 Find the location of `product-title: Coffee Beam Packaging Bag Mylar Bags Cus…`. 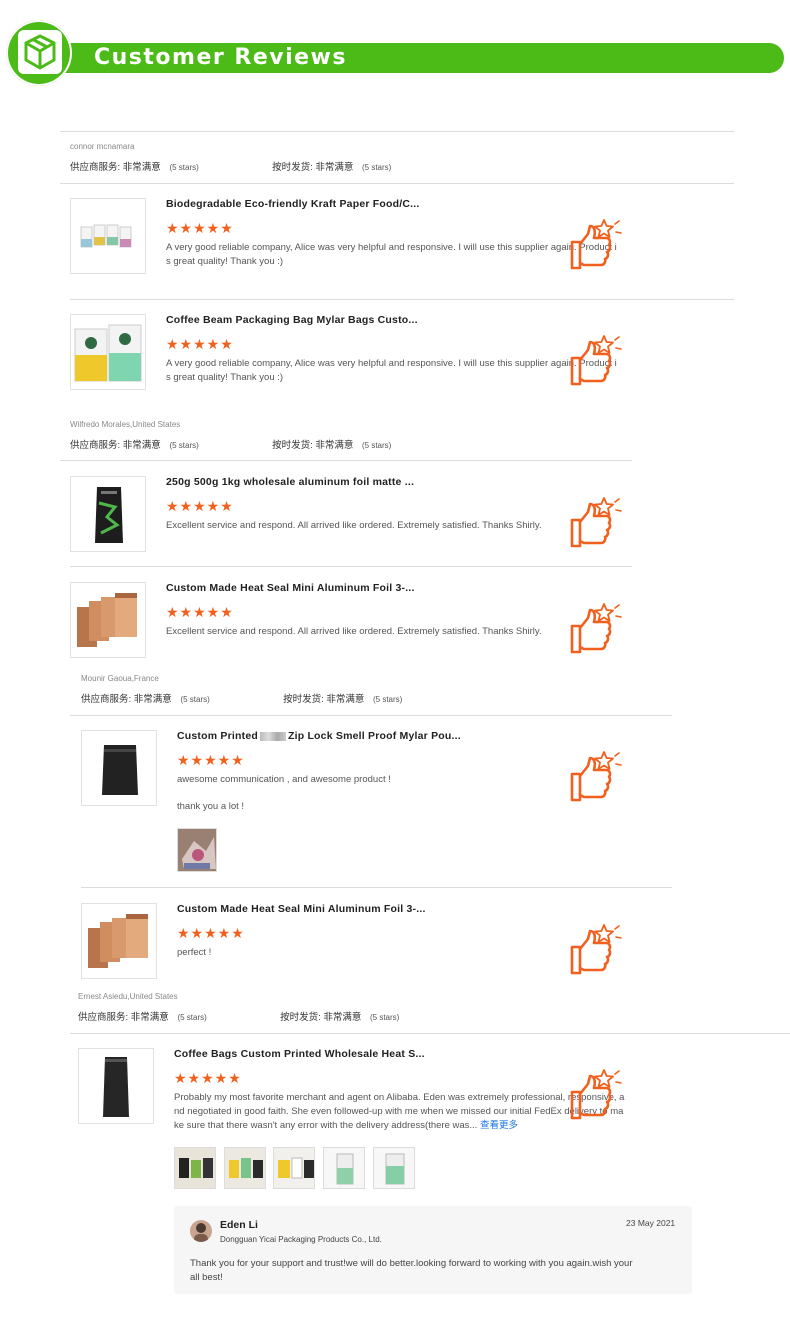

product-title: Coffee Beam Packaging Bag Mylar Bags Cus… is located at coordinates (292, 320).